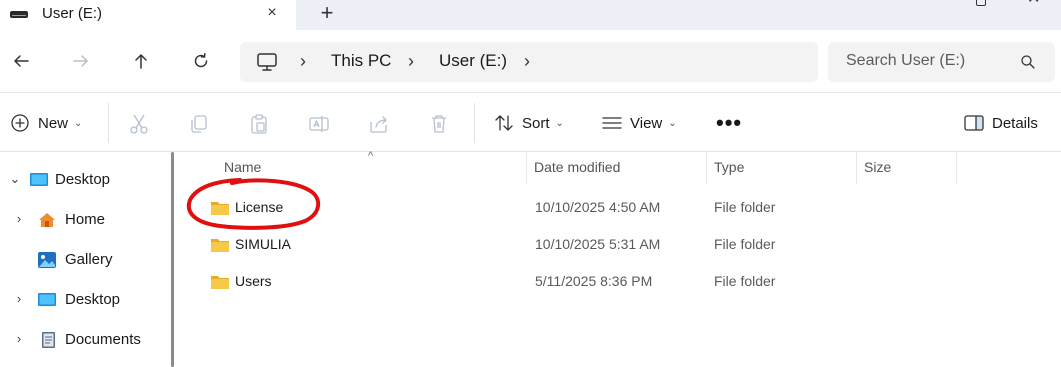 Image resolution: width=1061 pixels, height=367 pixels. I want to click on new-button: New ⌄, so click(46, 123).